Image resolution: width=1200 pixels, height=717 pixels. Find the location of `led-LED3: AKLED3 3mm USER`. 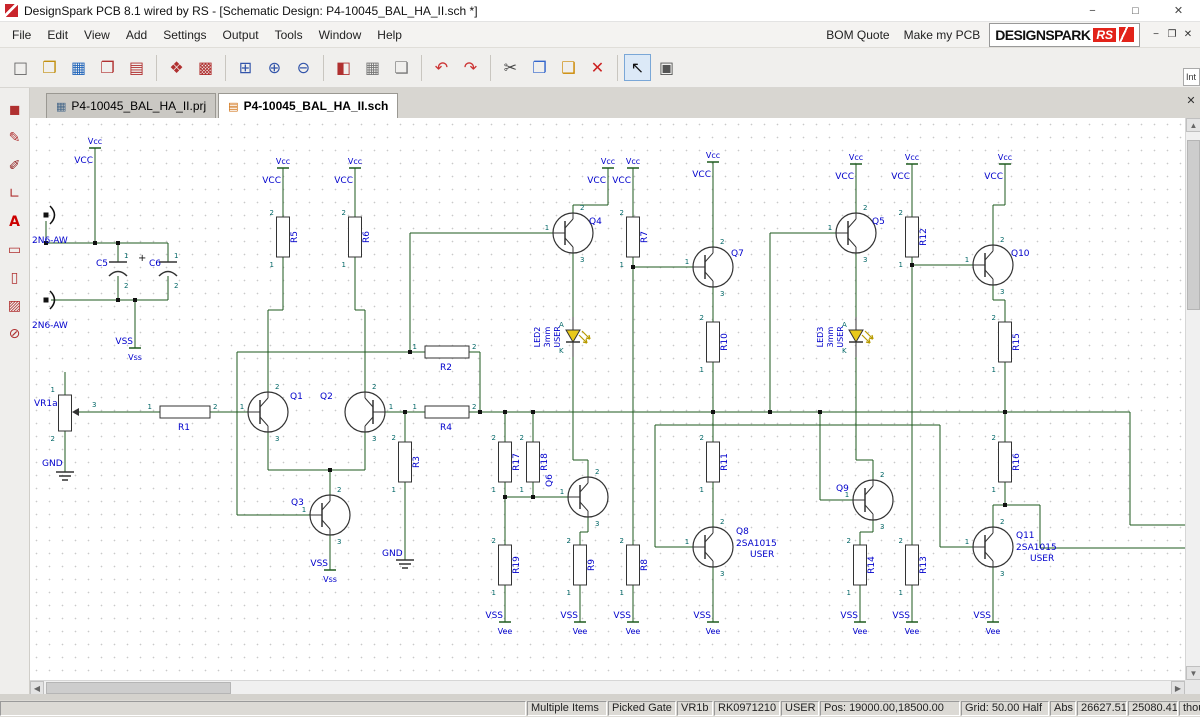

led-LED3: AKLED3 3mm USER is located at coordinates (845, 337).